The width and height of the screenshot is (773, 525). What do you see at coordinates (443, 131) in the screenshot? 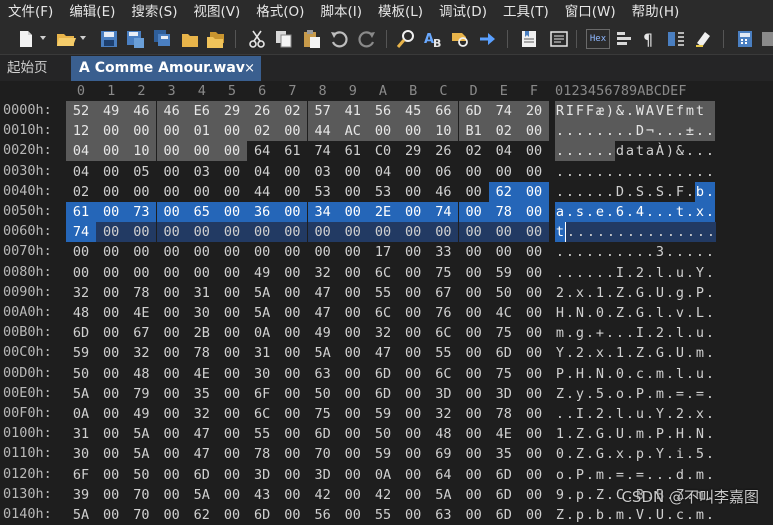
I see `hex-byte: 10` at bounding box center [443, 131].